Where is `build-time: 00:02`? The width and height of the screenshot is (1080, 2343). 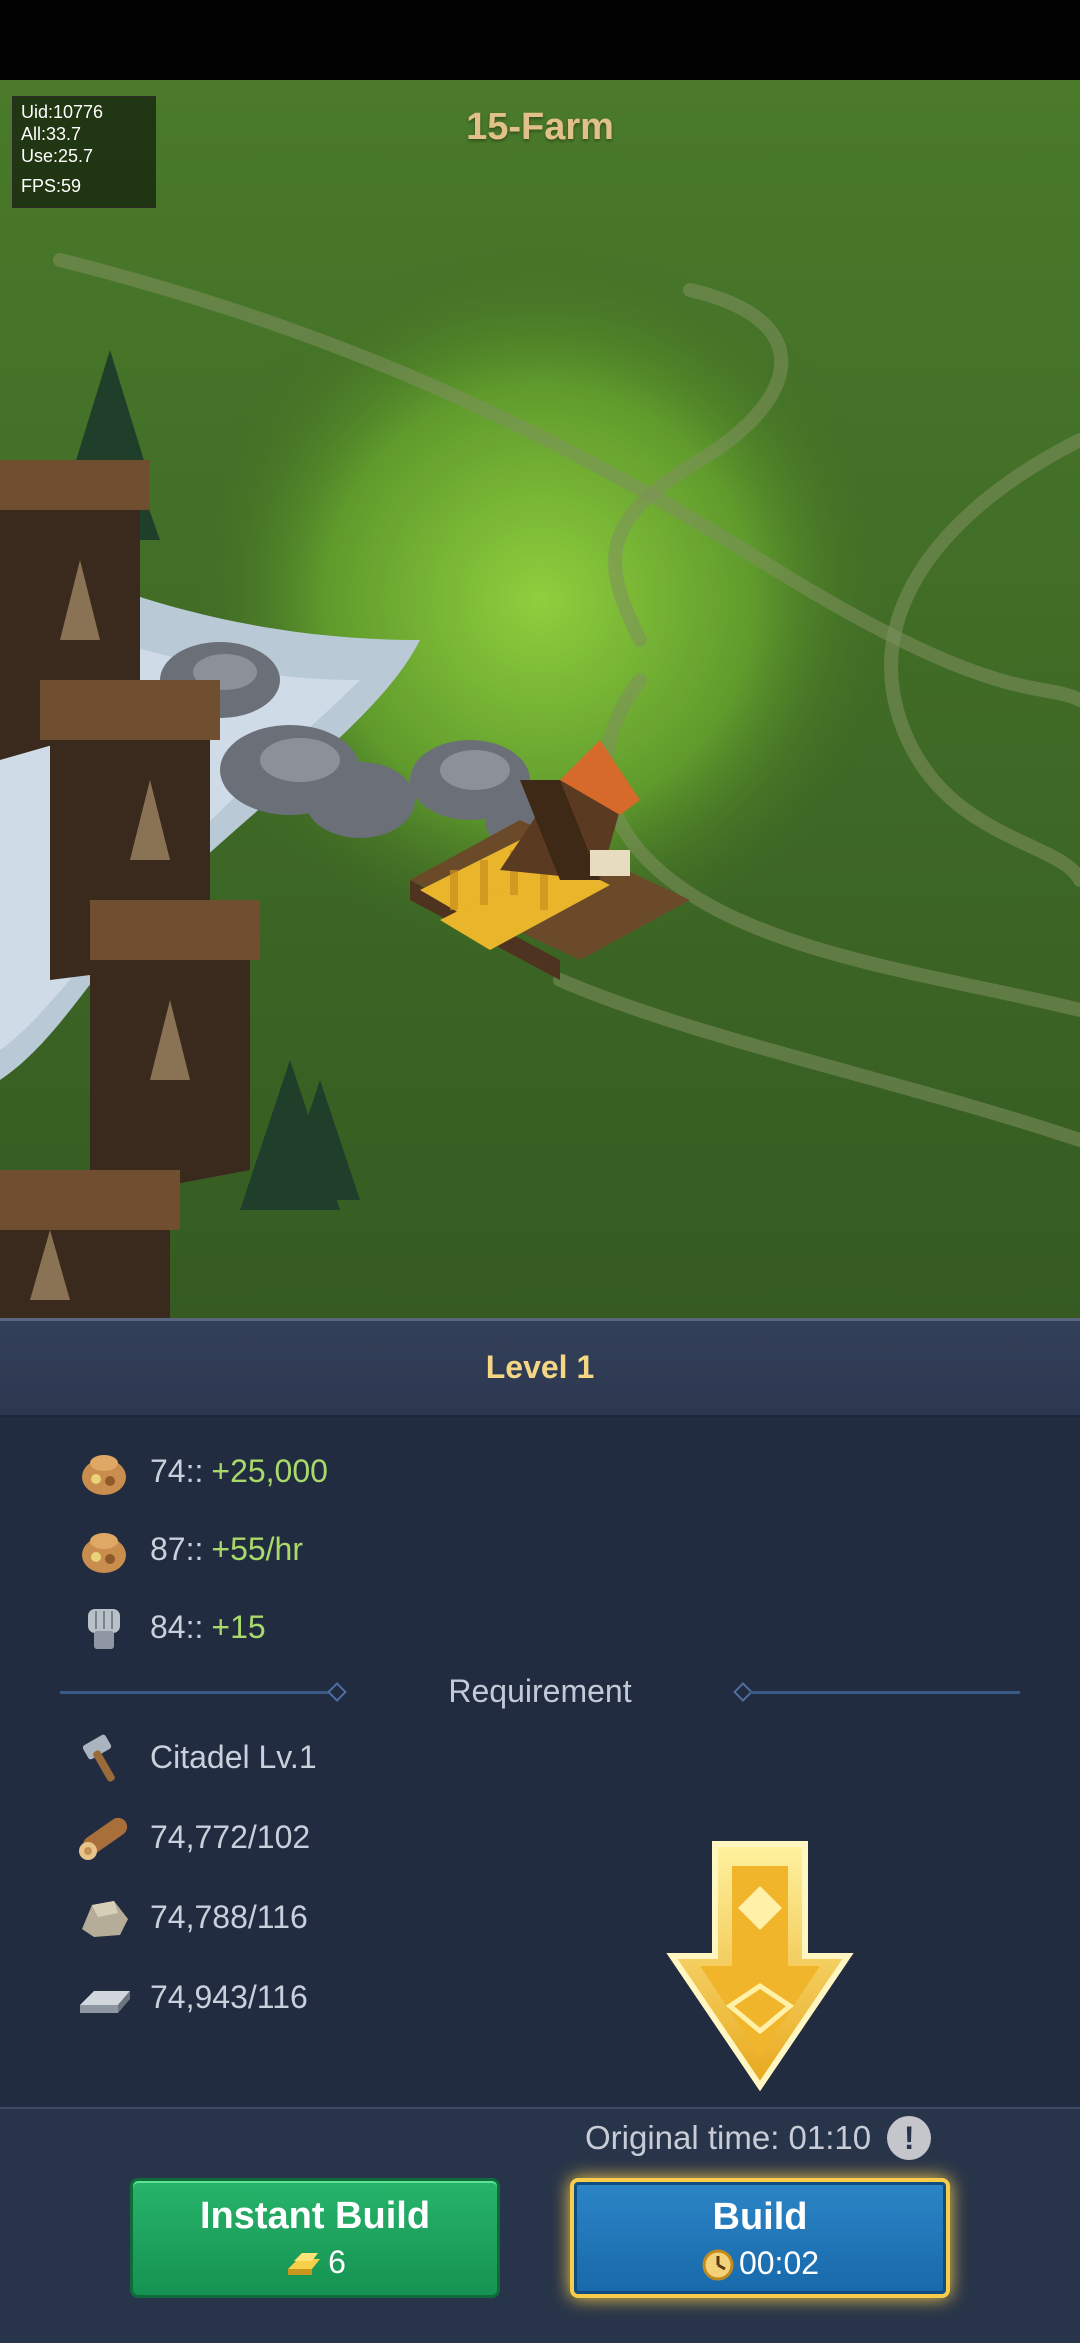
build-time: 00:02 is located at coordinates (779, 2263).